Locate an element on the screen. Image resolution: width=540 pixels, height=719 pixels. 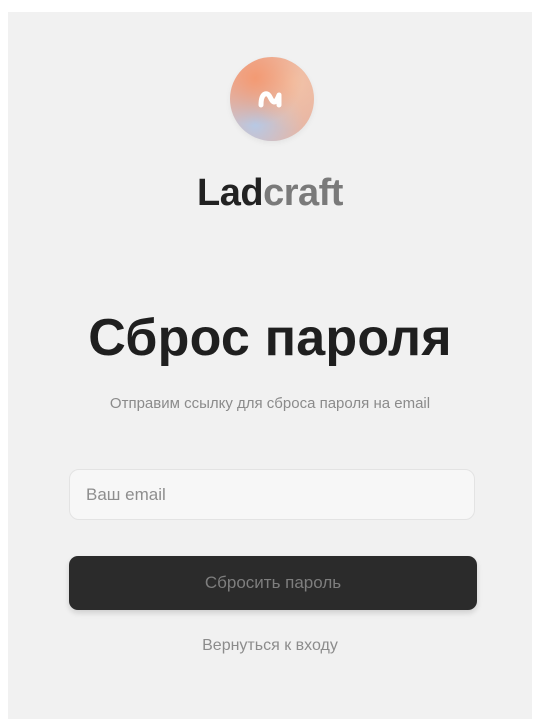
brand-name-part1: Lad is located at coordinates (230, 193).